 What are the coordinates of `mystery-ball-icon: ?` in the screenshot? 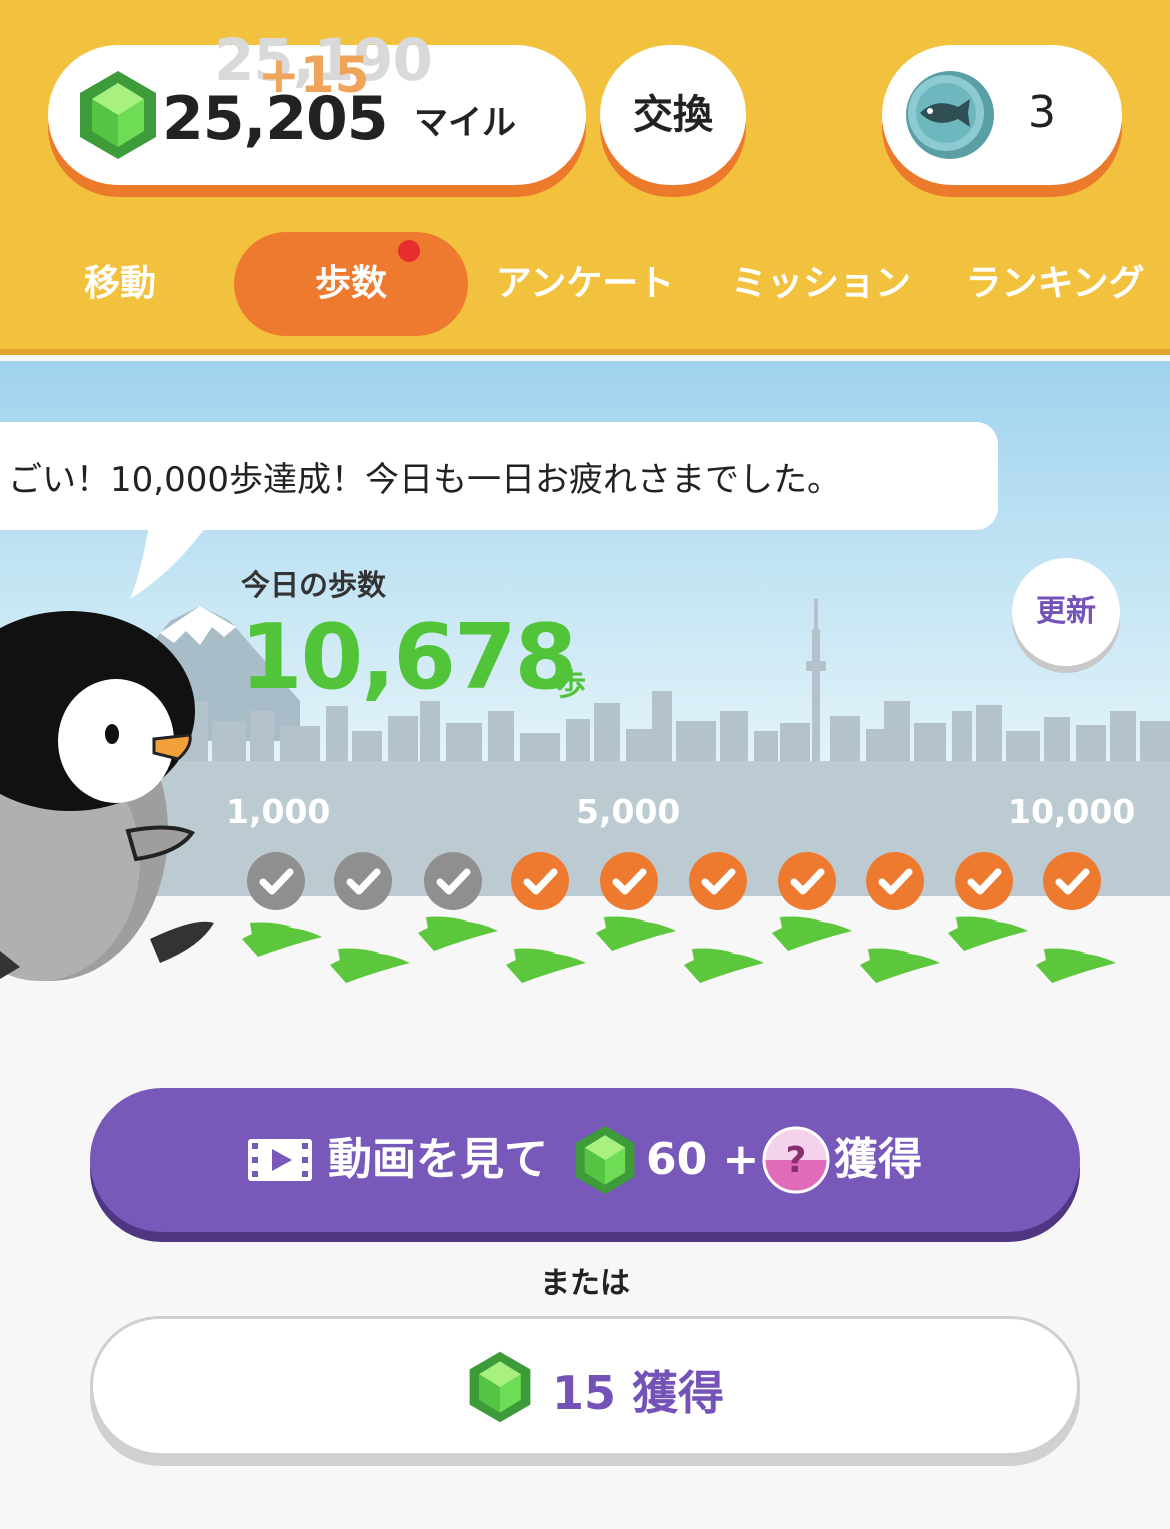 It's located at (796, 1160).